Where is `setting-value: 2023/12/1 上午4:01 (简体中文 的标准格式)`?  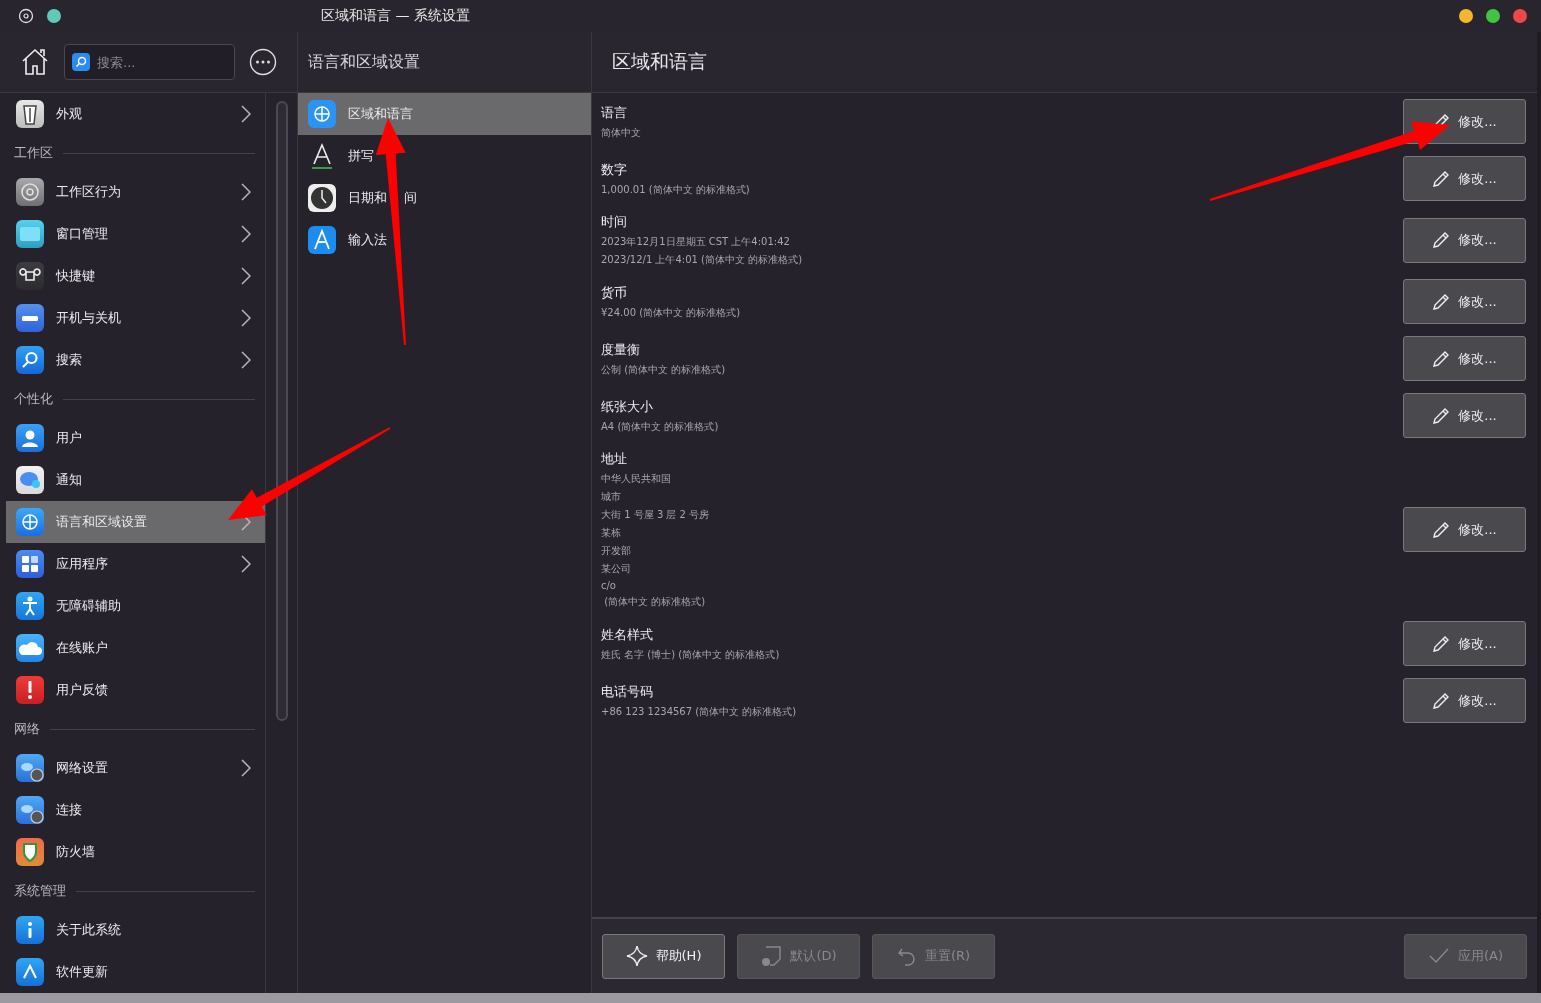
setting-value: 2023/12/1 上午4:01 (简体中文 的标准格式) is located at coordinates (702, 260).